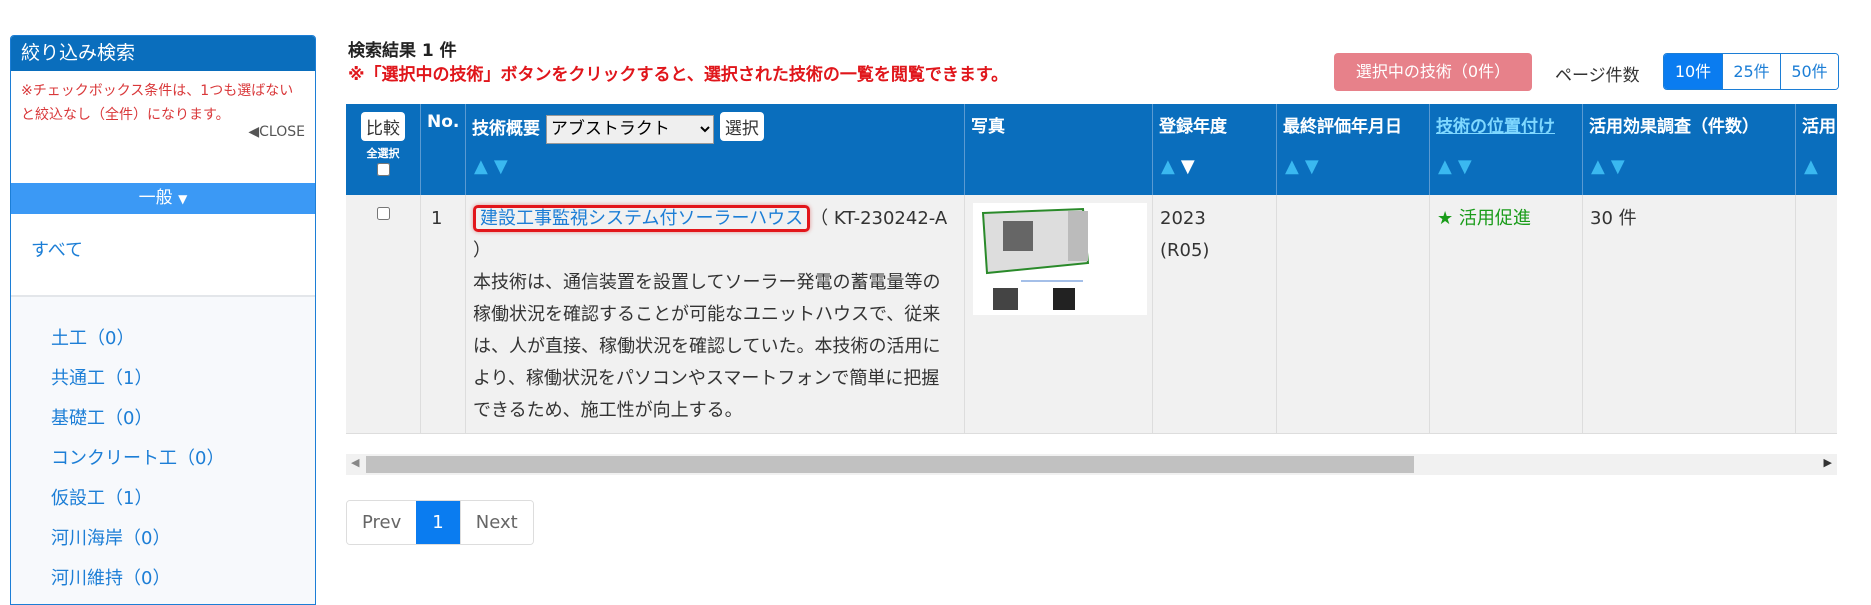 This screenshot has height=605, width=1871. What do you see at coordinates (183, 199) in the screenshot?
I see `caret-down-icon: ▼` at bounding box center [183, 199].